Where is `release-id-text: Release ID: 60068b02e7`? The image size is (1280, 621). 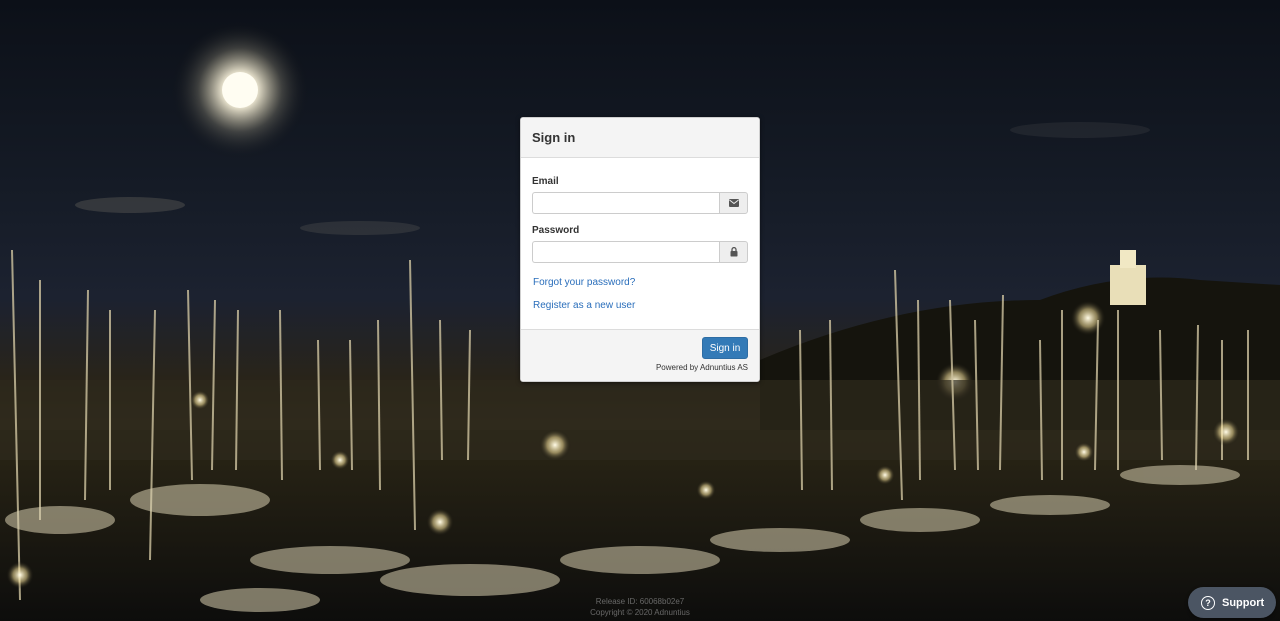
release-id-text: Release ID: 60068b02e7 is located at coordinates (640, 601).